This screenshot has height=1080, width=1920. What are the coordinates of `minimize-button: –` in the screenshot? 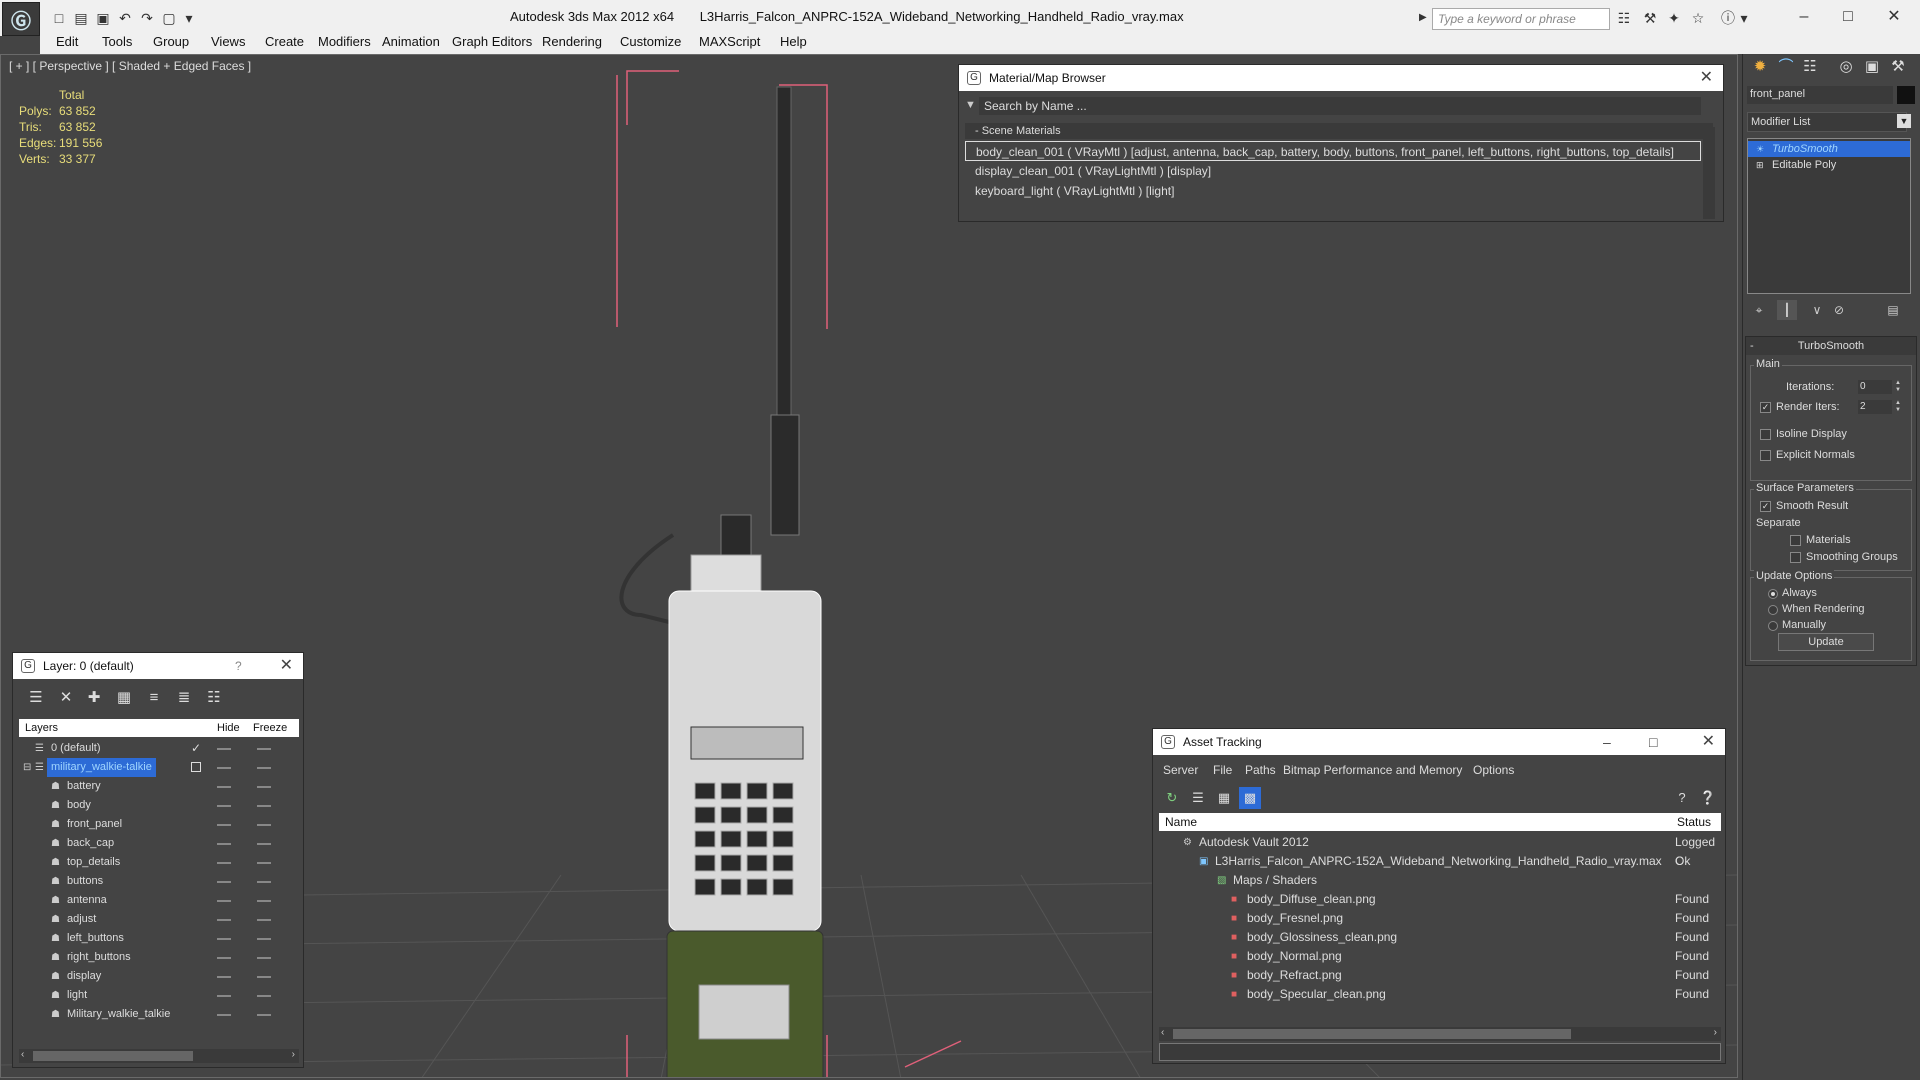 It's located at (1804, 17).